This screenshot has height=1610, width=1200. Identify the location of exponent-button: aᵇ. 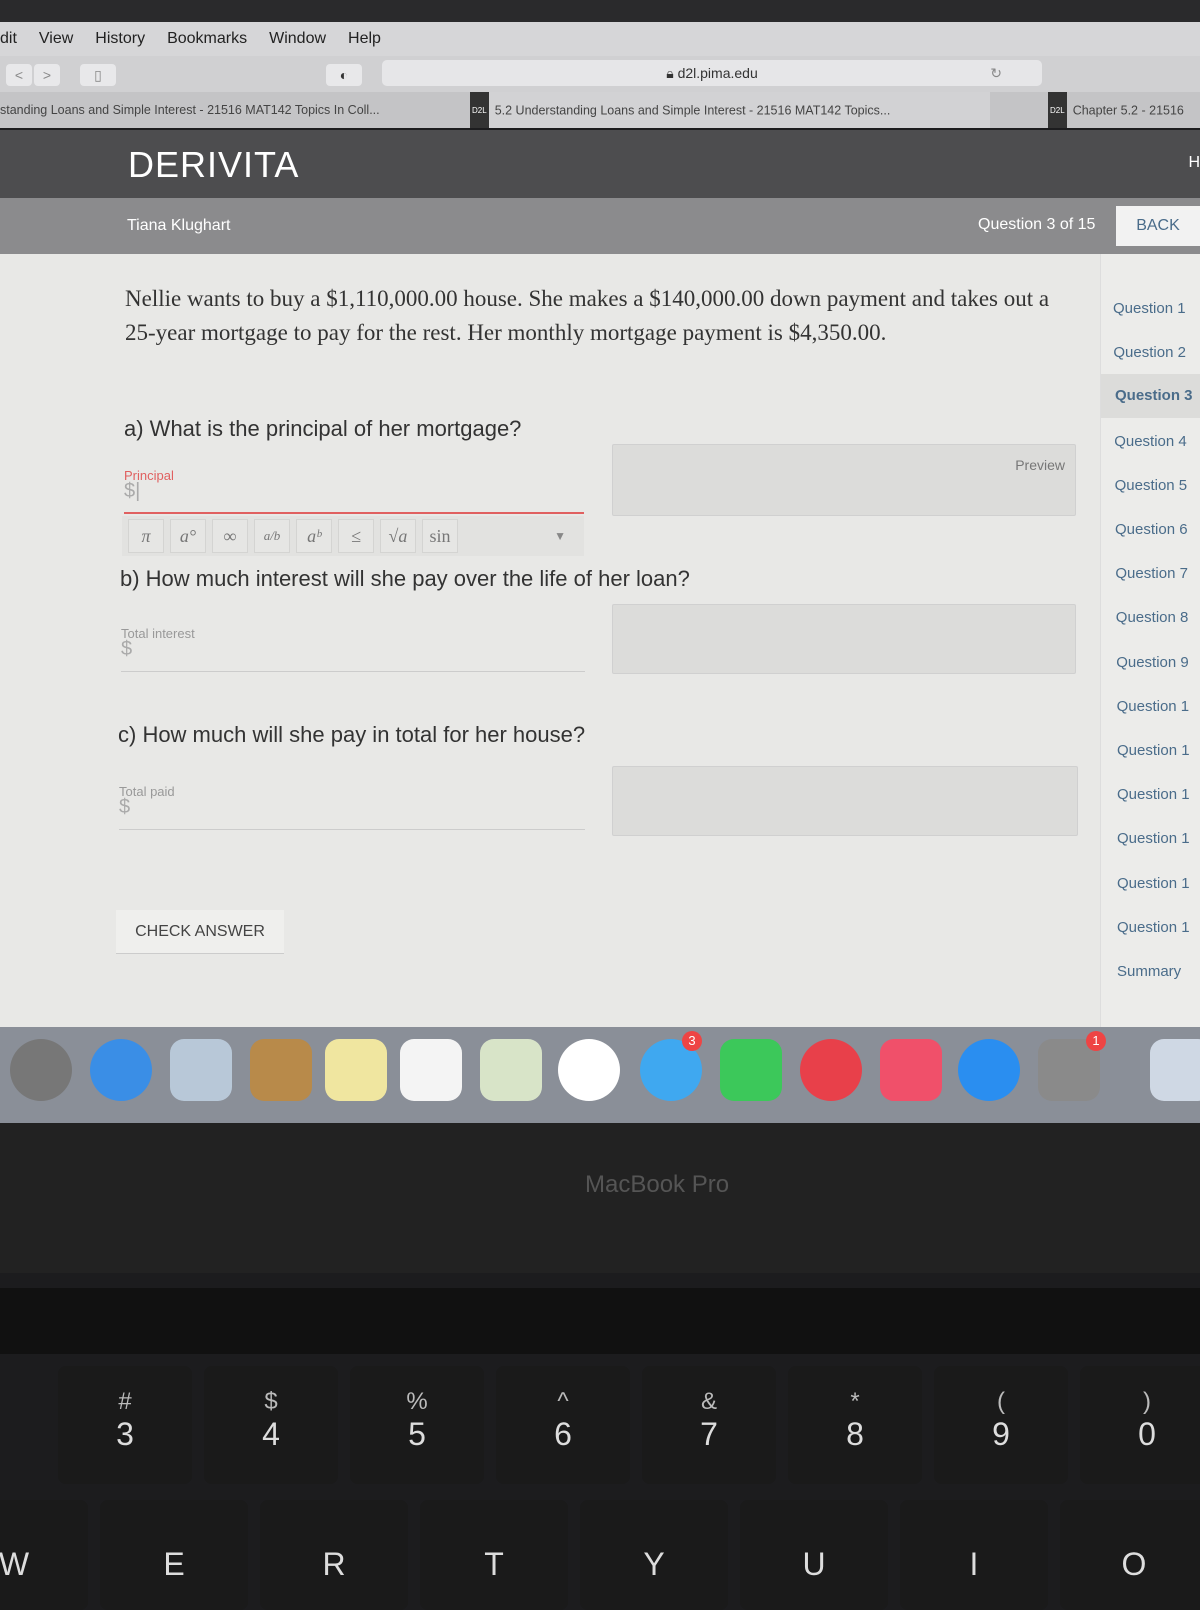
(314, 536).